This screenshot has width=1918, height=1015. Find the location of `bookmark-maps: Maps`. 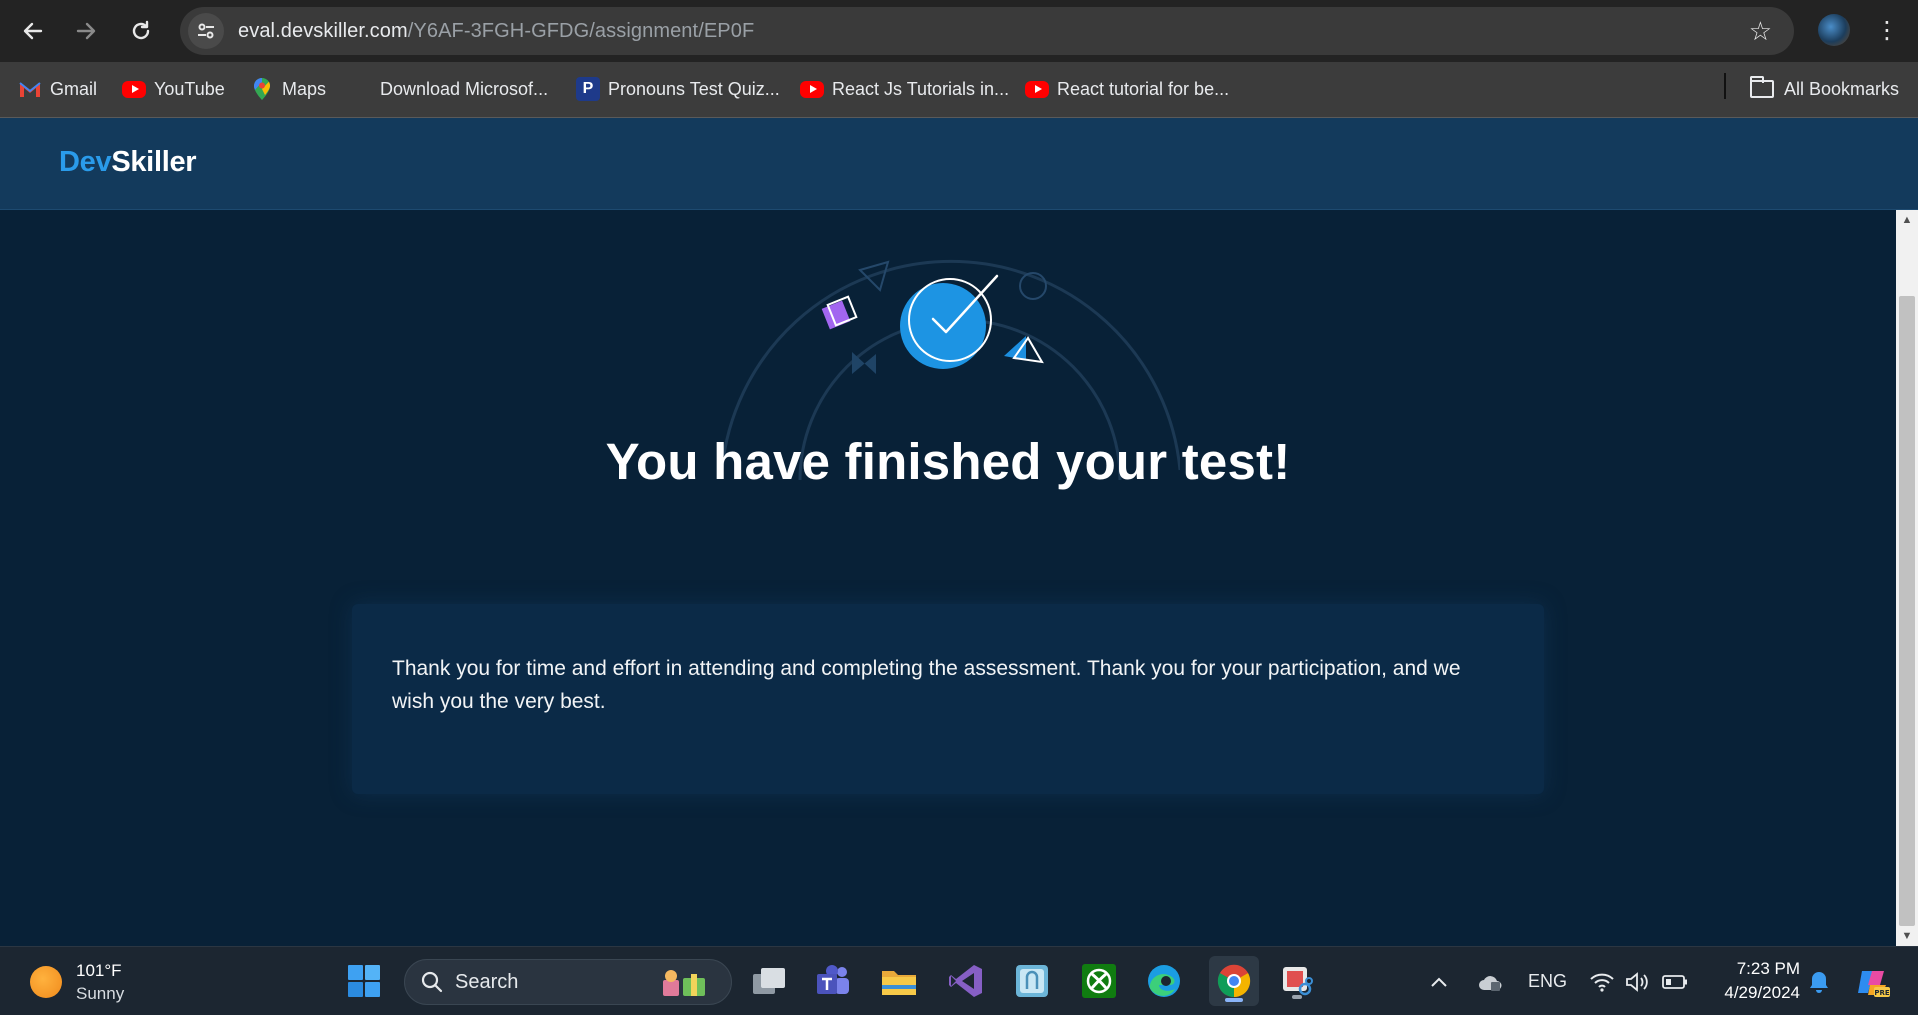

bookmark-maps: Maps is located at coordinates (288, 89).